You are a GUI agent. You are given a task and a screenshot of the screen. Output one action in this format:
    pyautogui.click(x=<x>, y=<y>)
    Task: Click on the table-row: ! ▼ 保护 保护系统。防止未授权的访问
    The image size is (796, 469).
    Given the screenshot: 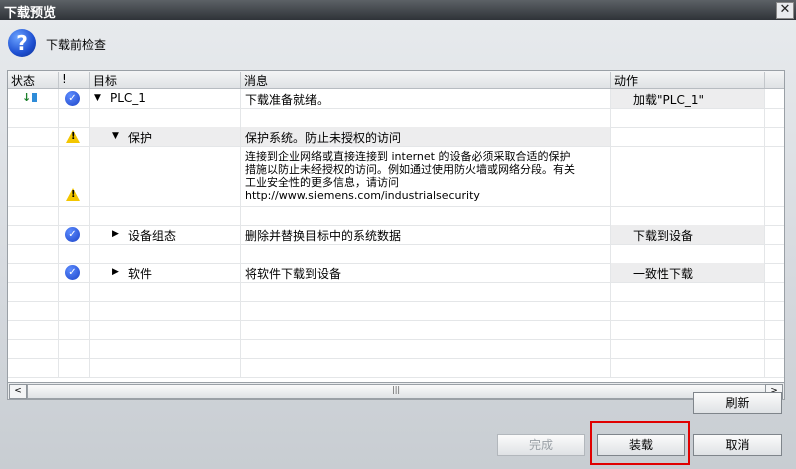 What is the action you would take?
    pyautogui.click(x=396, y=137)
    